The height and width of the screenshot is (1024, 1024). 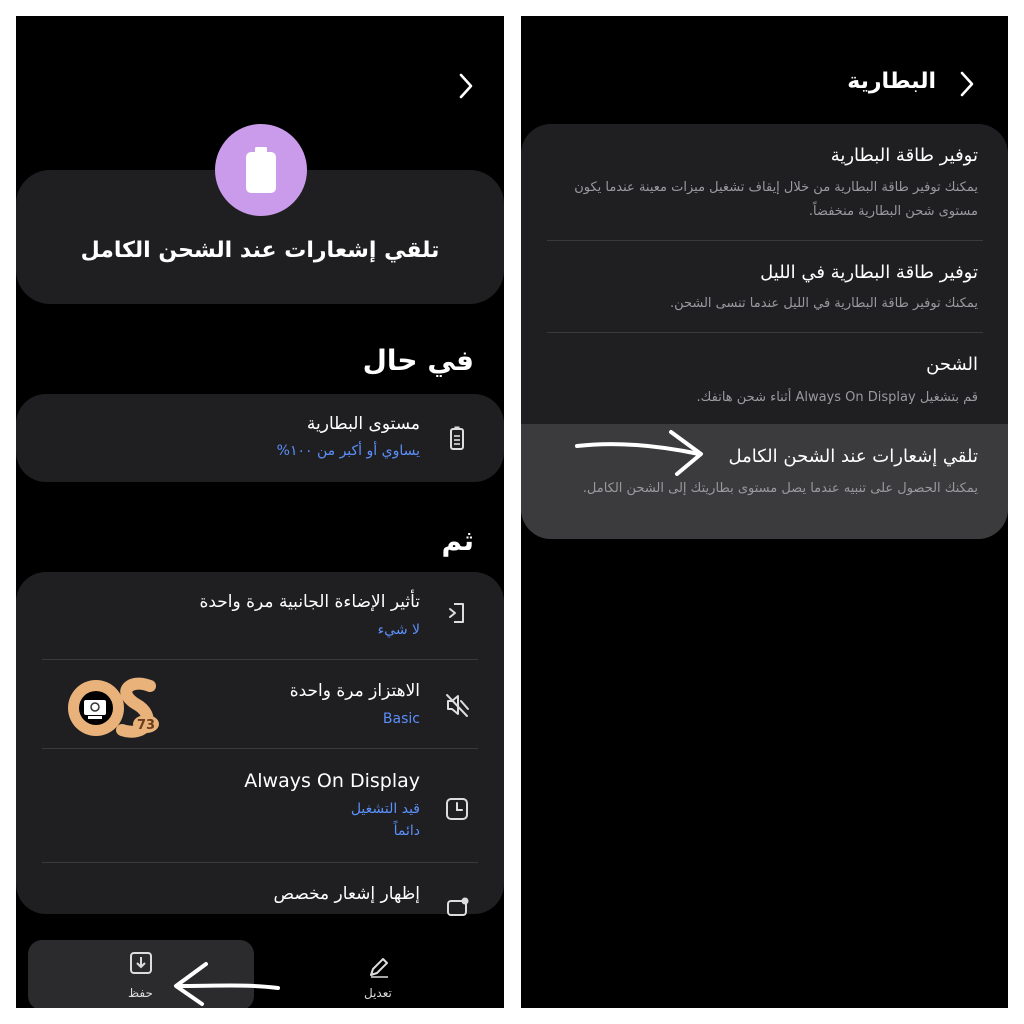 I want to click on condition-value: يساوي أو أكبر من ١٠٠%, so click(x=348, y=451).